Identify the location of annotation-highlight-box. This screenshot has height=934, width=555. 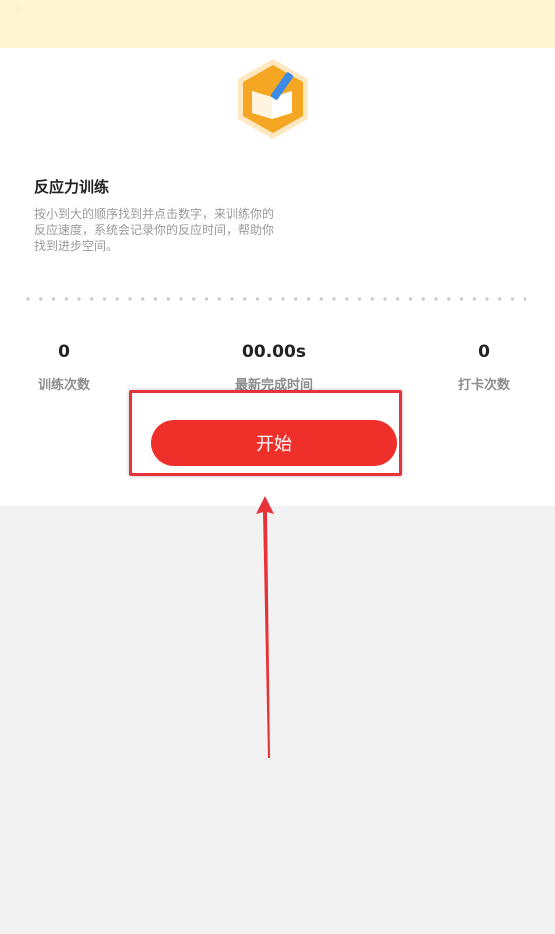
(265, 433).